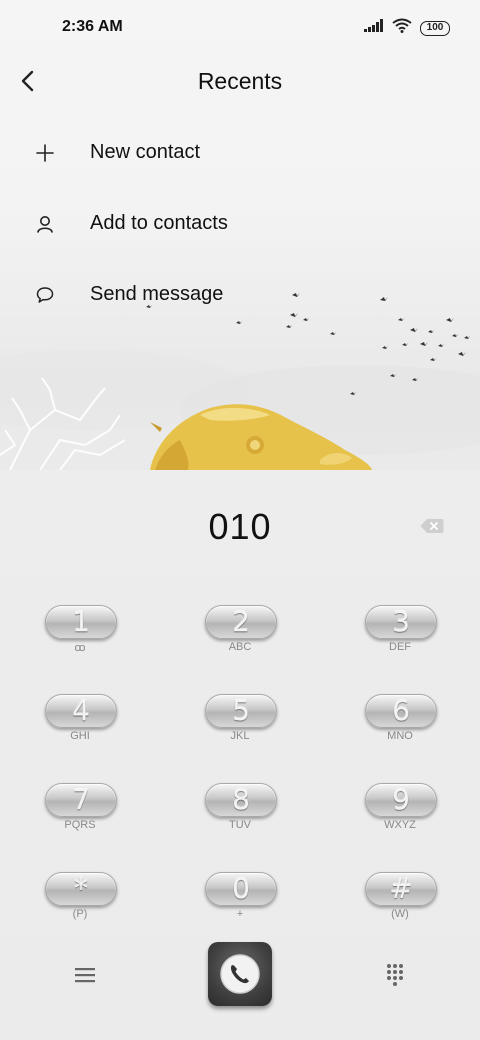  What do you see at coordinates (400, 647) in the screenshot?
I see `key-3-letters: DEF` at bounding box center [400, 647].